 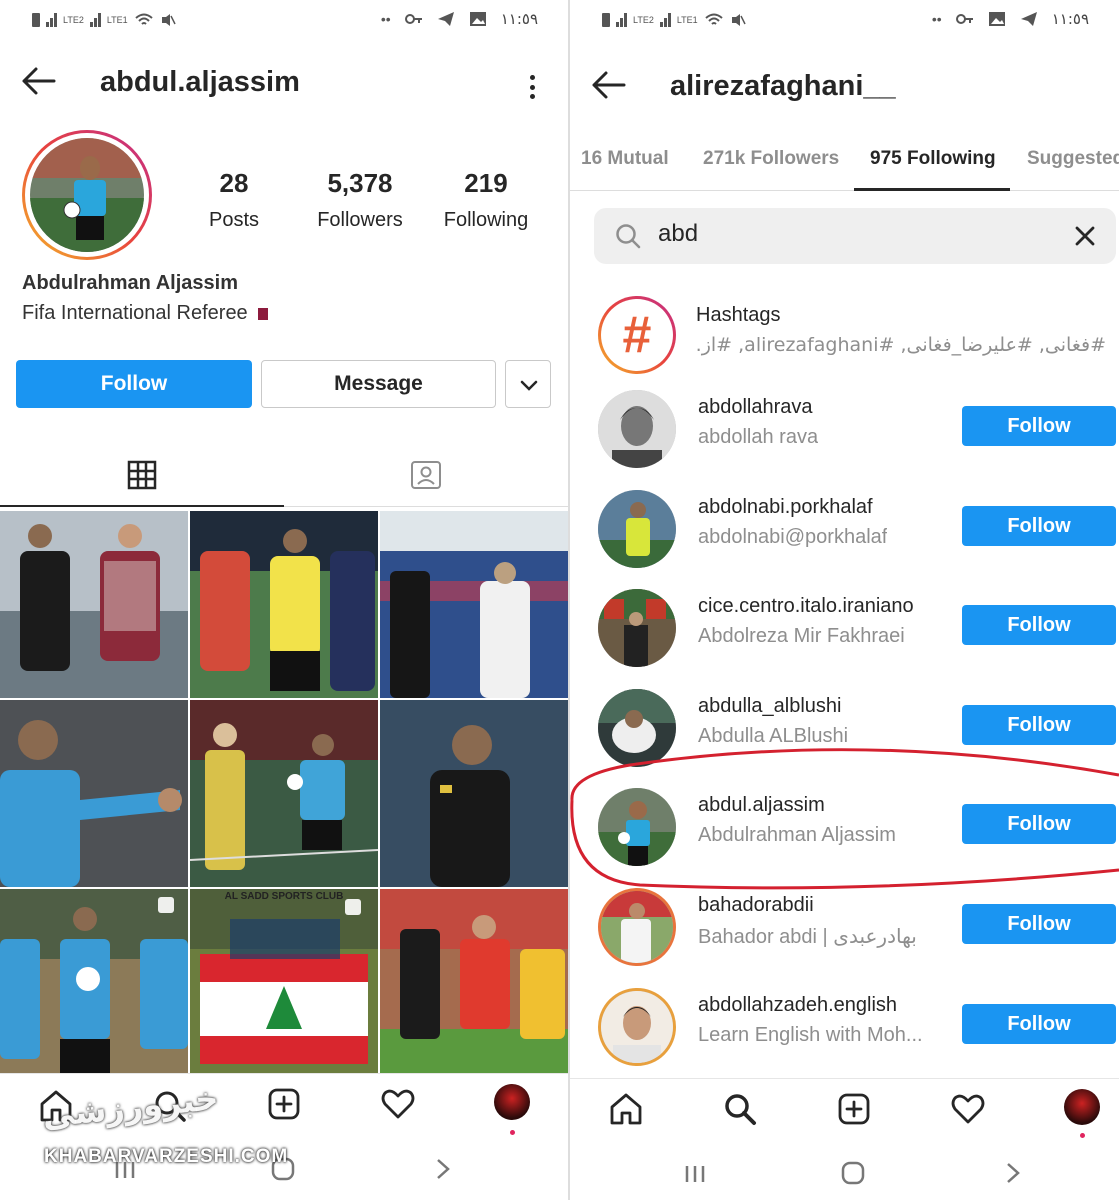 I want to click on suggested-dropdown-button, so click(x=528, y=384).